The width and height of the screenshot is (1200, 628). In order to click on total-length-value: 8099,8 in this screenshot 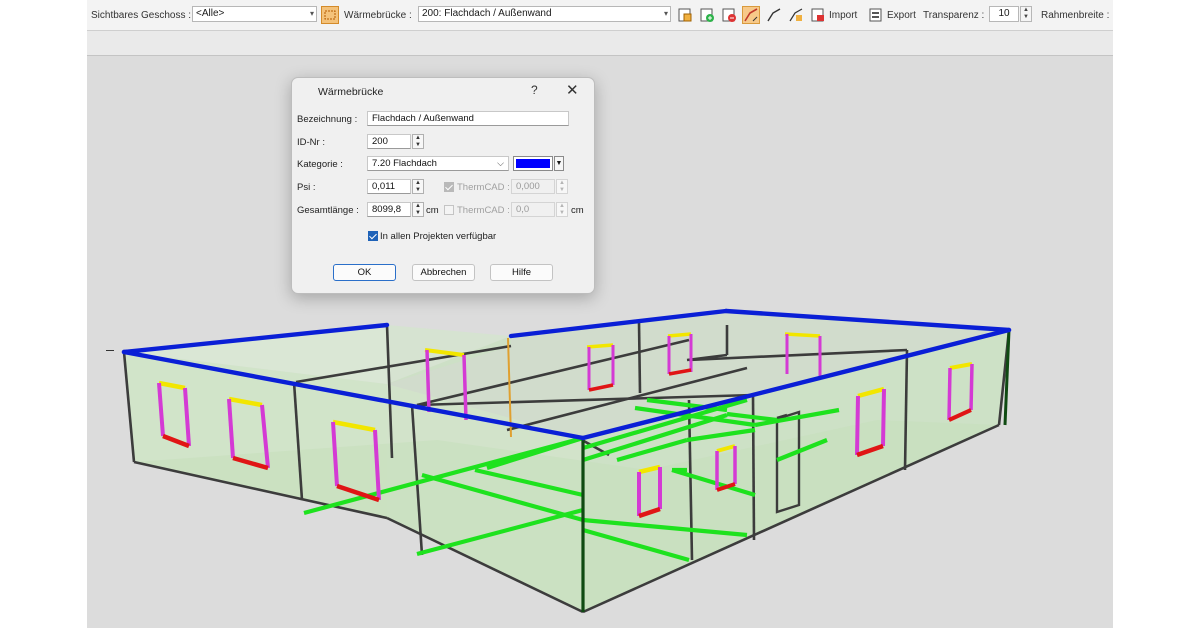, I will do `click(387, 209)`.